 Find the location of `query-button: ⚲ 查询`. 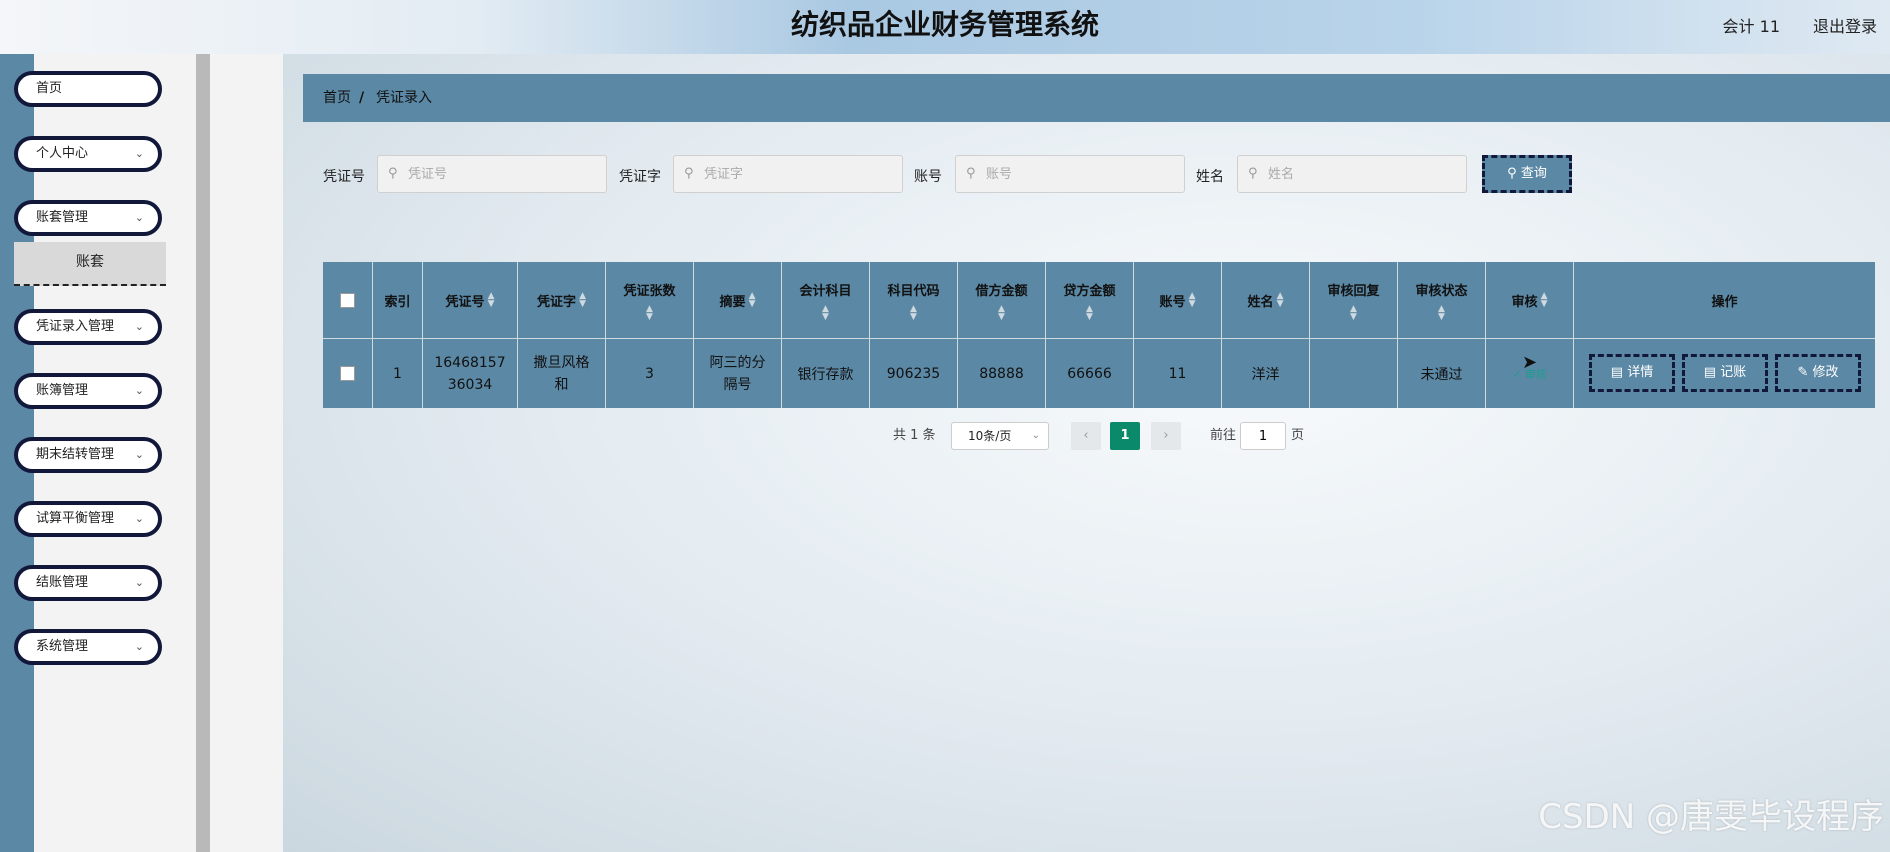

query-button: ⚲ 查询 is located at coordinates (1527, 174).